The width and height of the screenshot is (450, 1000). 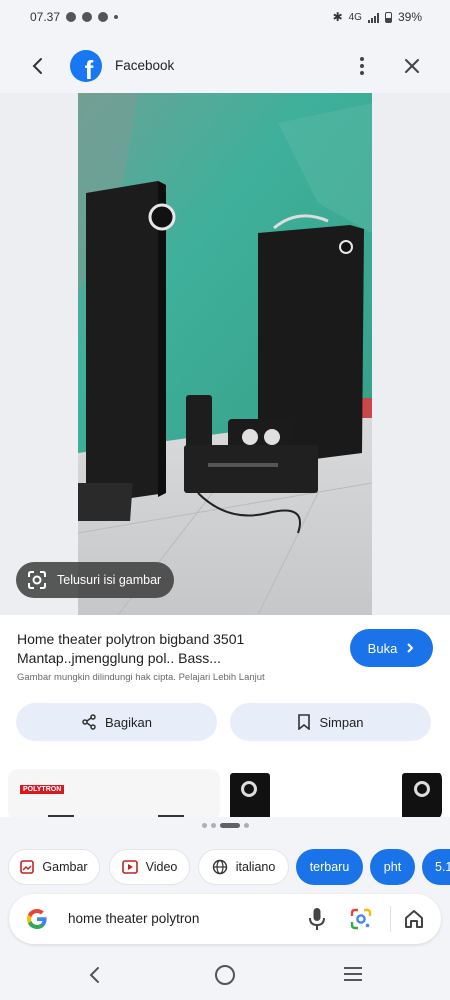 What do you see at coordinates (95, 975) in the screenshot?
I see `nav-back-icon` at bounding box center [95, 975].